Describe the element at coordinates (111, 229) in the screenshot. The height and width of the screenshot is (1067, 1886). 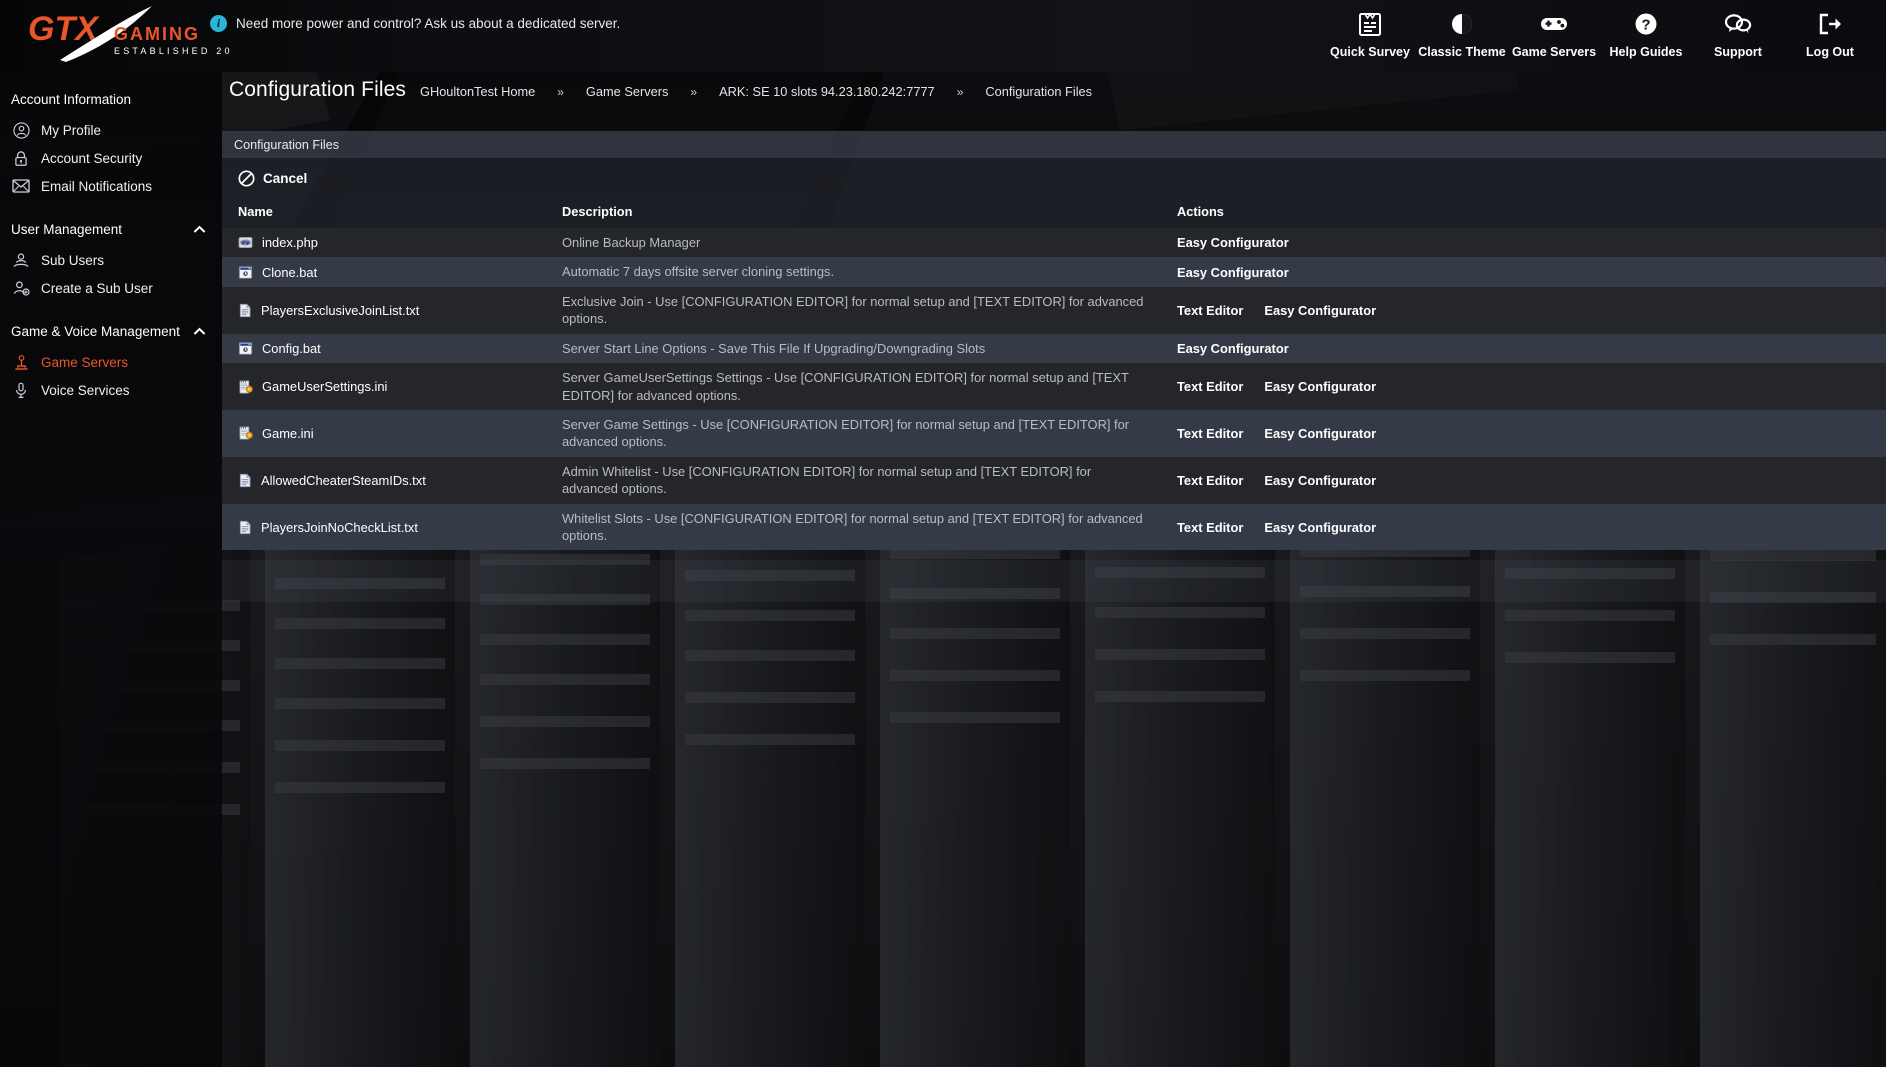
I see `sidebar-section-user-management: User Management` at that location.